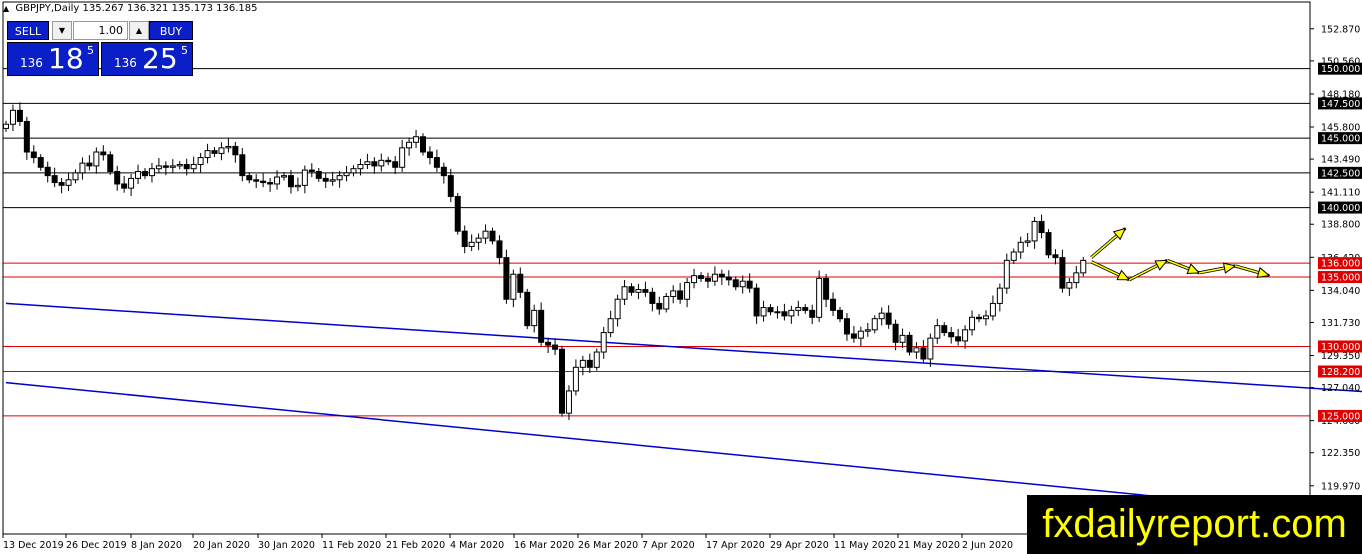 This screenshot has width=1362, height=554. I want to click on time-tick-label: 17 Apr 2020, so click(735, 545).